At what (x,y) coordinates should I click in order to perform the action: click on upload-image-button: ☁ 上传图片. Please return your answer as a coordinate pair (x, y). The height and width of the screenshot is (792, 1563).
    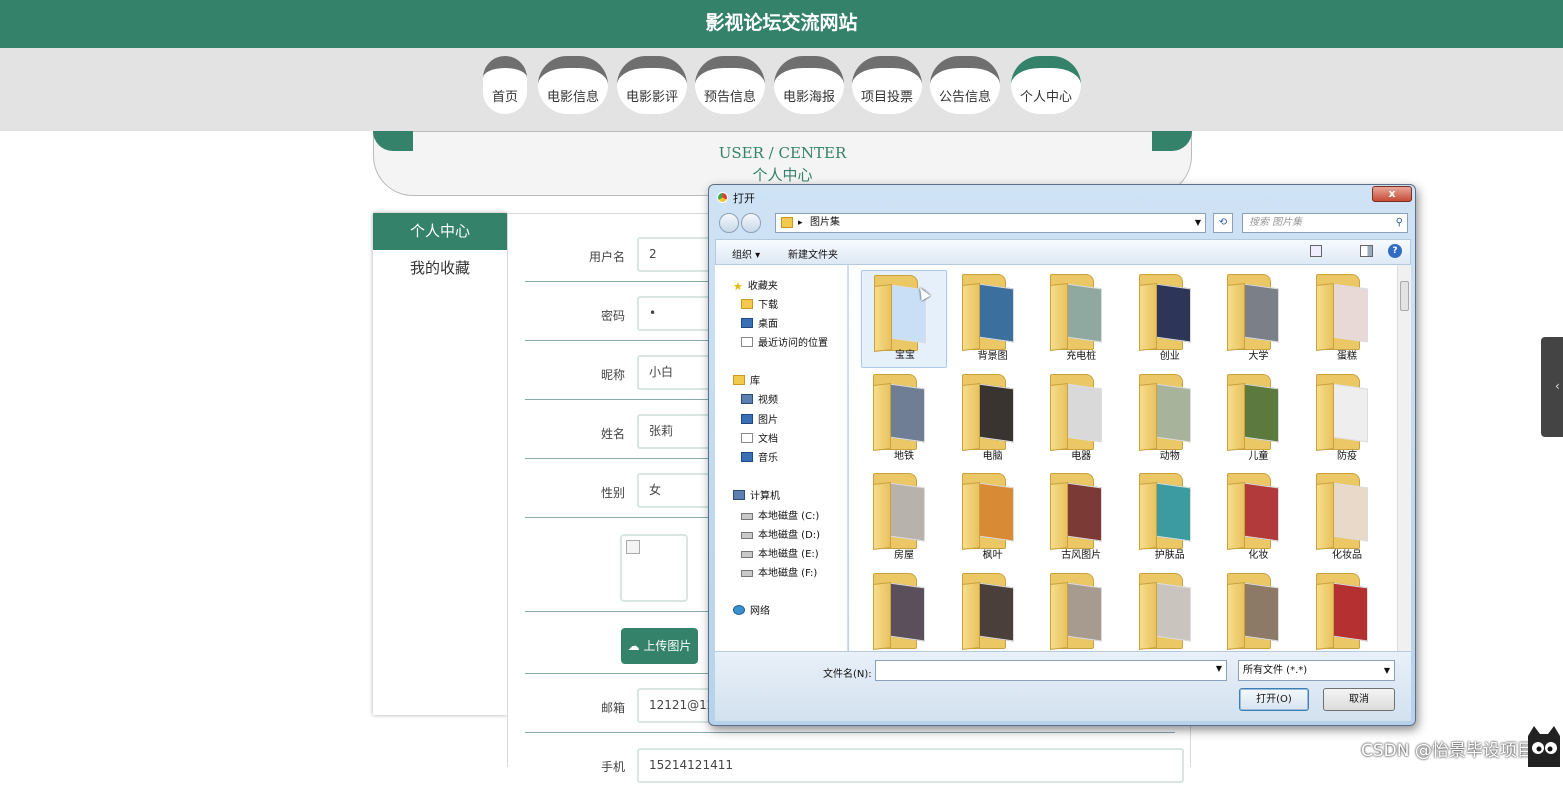
    Looking at the image, I should click on (659, 646).